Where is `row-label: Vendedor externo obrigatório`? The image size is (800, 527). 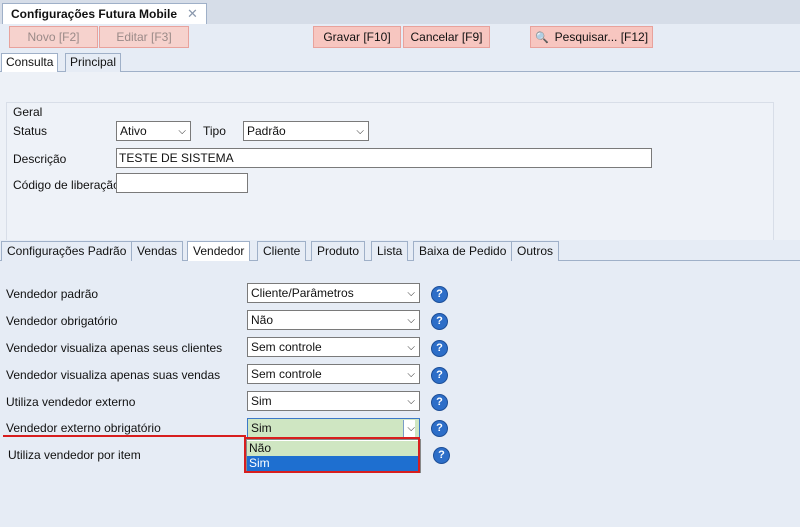 row-label: Vendedor externo obrigatório is located at coordinates (83, 428).